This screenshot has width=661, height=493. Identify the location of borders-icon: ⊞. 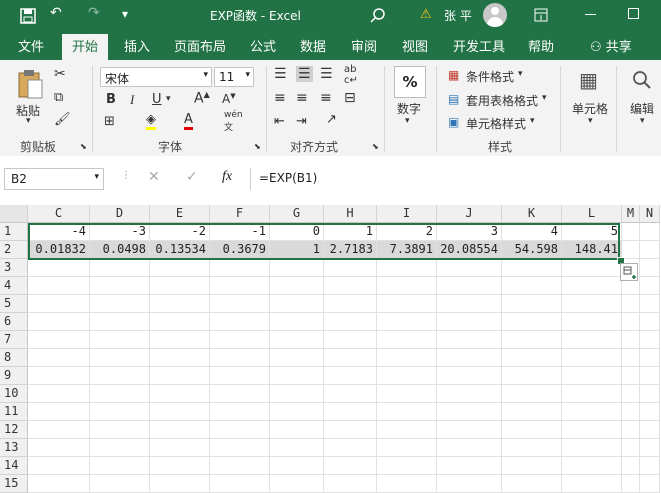
(109, 121).